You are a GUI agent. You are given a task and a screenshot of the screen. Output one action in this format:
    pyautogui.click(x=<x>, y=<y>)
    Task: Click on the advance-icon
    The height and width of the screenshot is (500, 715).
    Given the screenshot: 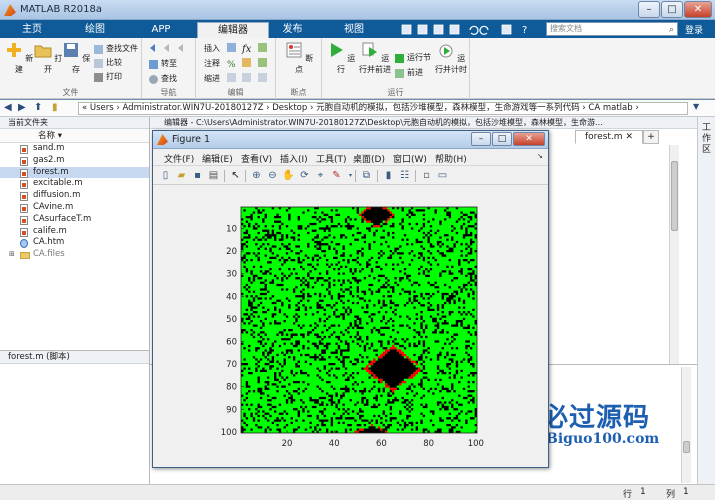 What is the action you would take?
    pyautogui.click(x=399, y=73)
    